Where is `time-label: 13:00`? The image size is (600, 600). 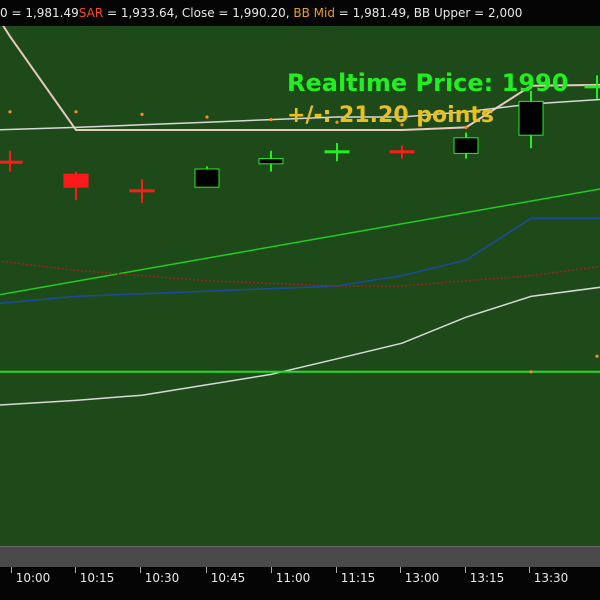
time-label: 13:00 is located at coordinates (422, 578).